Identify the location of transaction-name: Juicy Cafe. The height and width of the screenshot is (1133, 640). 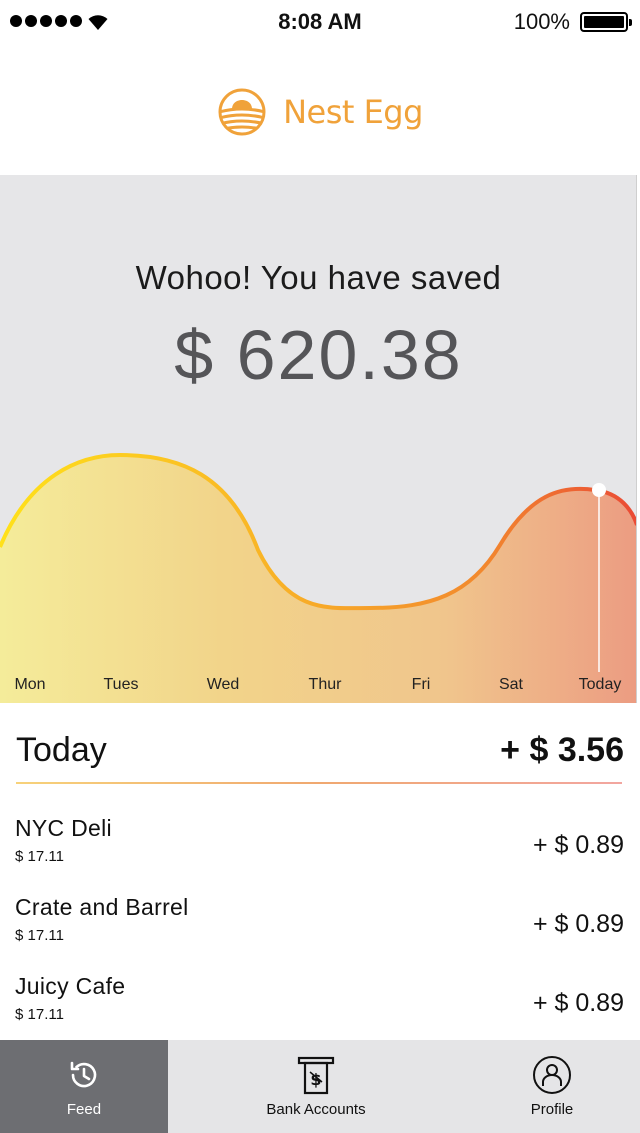
(70, 986).